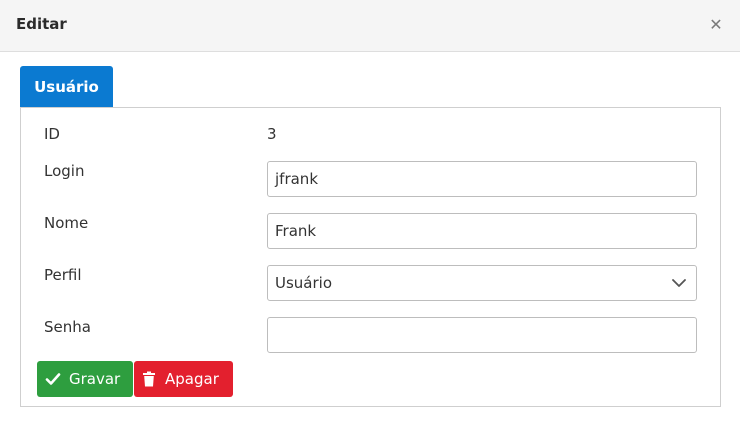 Image resolution: width=740 pixels, height=438 pixels. Describe the element at coordinates (679, 283) in the screenshot. I see `chevron-down-icon` at that location.